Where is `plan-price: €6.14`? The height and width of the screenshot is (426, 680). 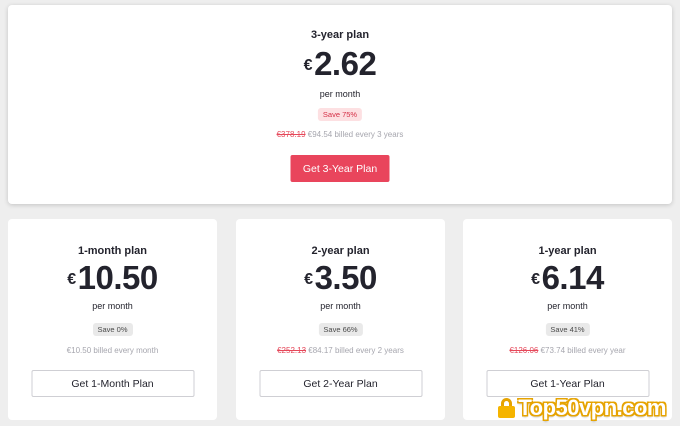
plan-price: €6.14 is located at coordinates (567, 278).